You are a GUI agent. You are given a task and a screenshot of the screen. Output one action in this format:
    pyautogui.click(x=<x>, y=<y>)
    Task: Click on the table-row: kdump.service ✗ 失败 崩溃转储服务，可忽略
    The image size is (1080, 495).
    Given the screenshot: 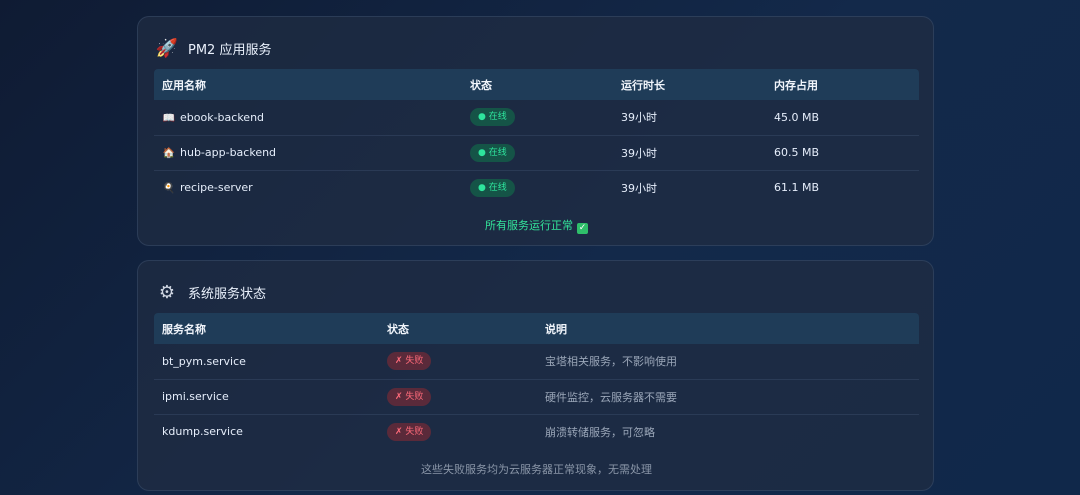 What is the action you would take?
    pyautogui.click(x=536, y=431)
    